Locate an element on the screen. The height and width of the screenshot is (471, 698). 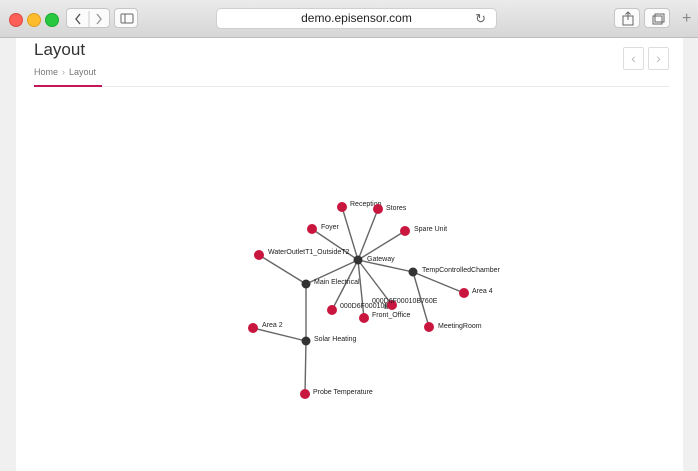
graph-node-probe-temp is located at coordinates (305, 394).